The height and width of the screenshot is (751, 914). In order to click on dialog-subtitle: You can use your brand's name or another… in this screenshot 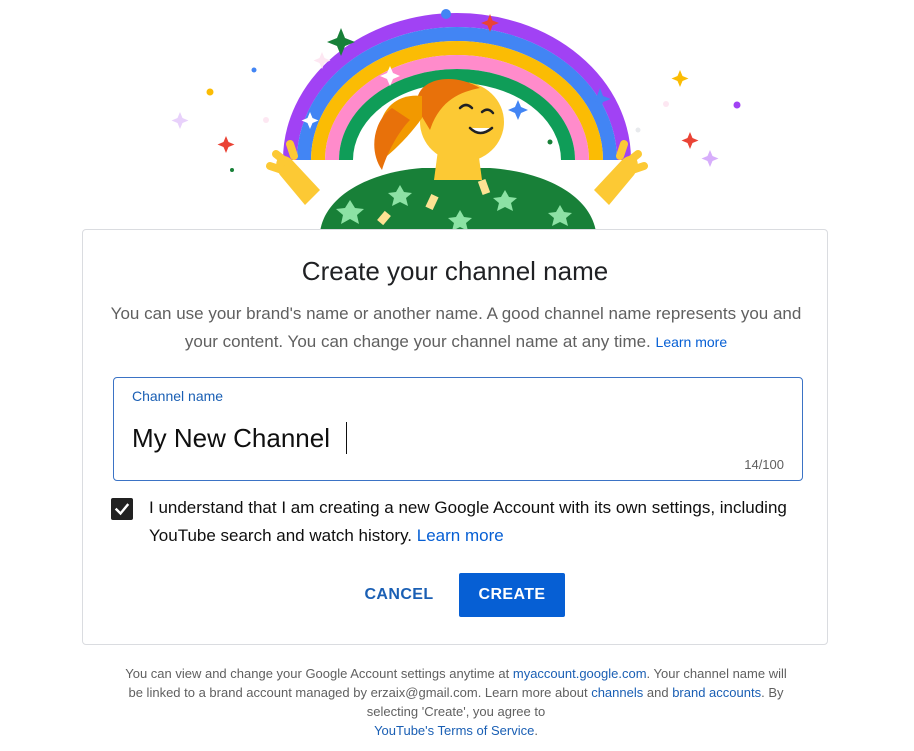, I will do `click(456, 328)`.